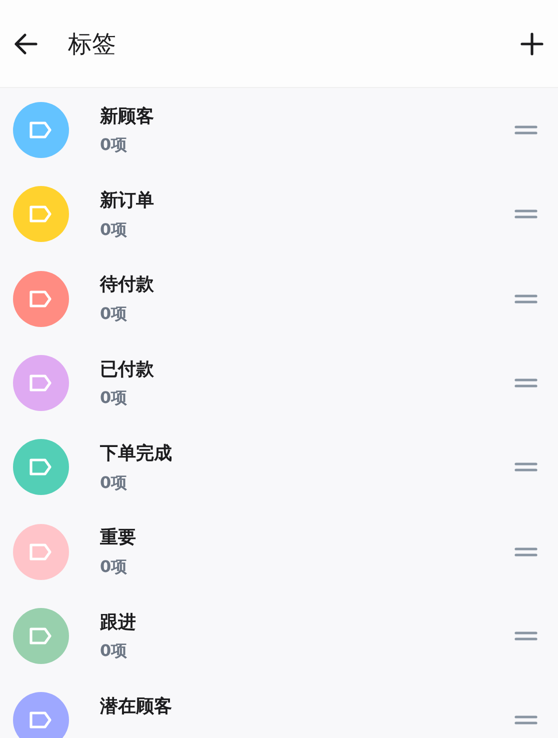 This screenshot has width=558, height=738. Describe the element at coordinates (118, 538) in the screenshot. I see `tag-name: 重要` at that location.